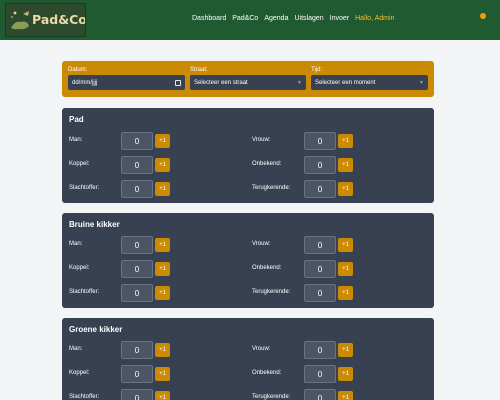 The height and width of the screenshot is (400, 500). What do you see at coordinates (94, 224) in the screenshot?
I see `species-title: Bruine kikker` at bounding box center [94, 224].